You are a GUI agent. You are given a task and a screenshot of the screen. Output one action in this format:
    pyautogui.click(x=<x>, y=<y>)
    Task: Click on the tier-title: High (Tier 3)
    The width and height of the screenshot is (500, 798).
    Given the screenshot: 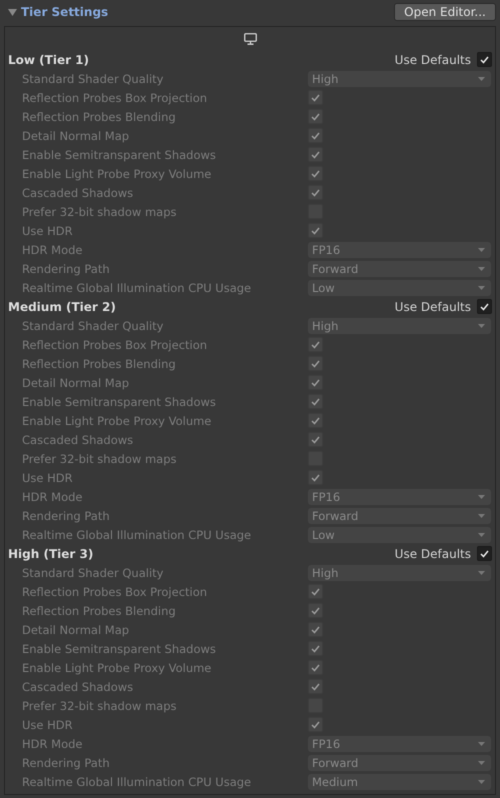 What is the action you would take?
    pyautogui.click(x=51, y=553)
    